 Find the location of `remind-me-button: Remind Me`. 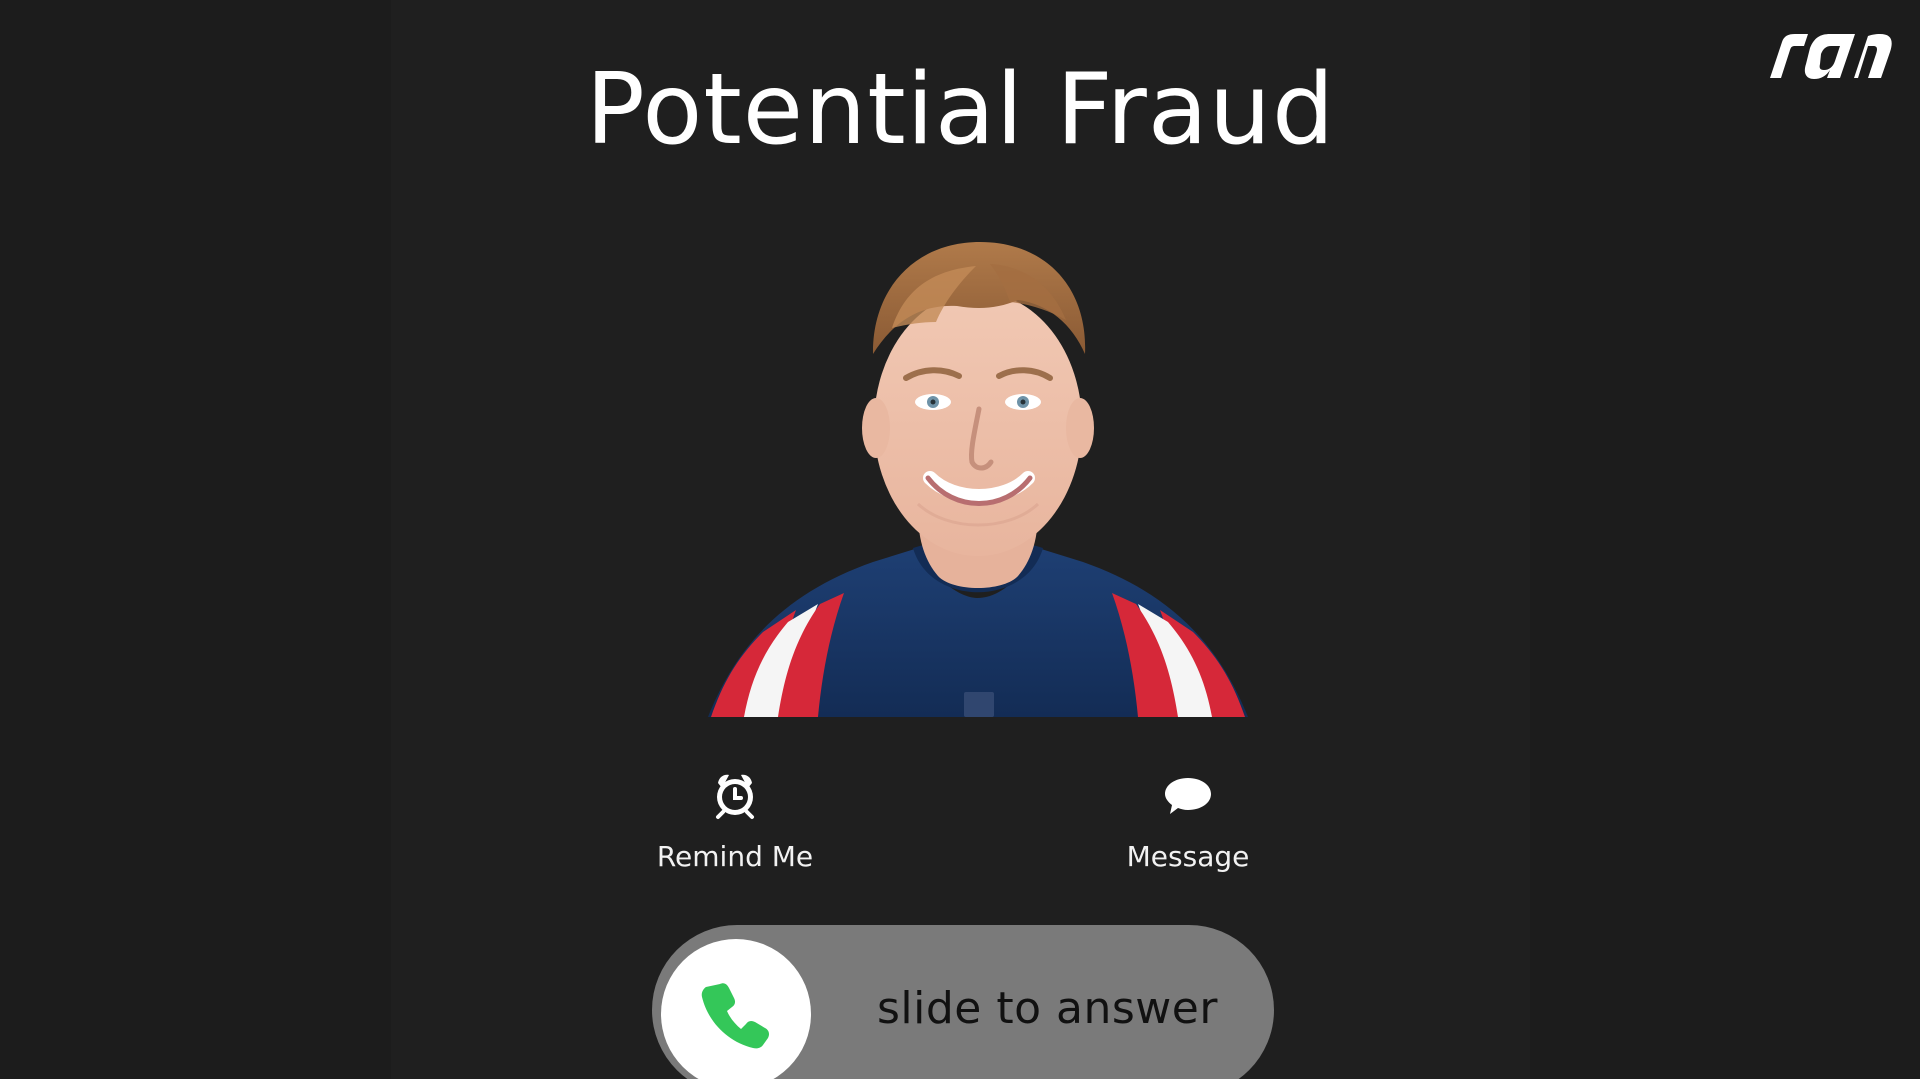

remind-me-button: Remind Me is located at coordinates (735, 821).